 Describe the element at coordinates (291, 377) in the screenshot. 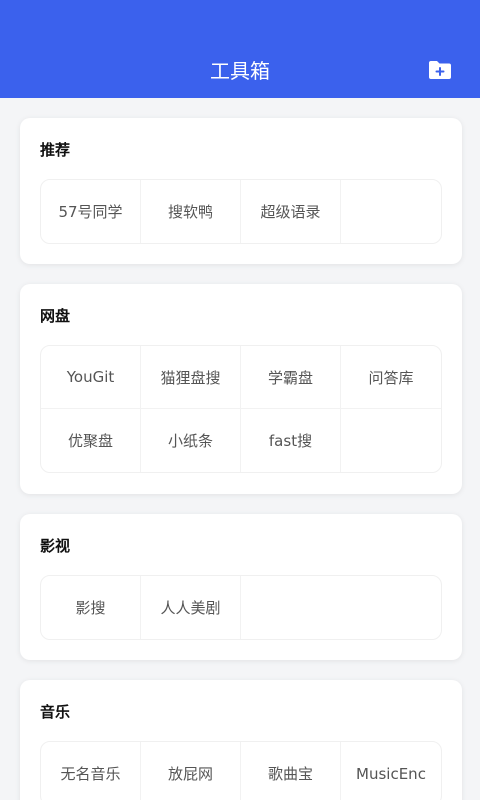

I see `tool-item: 学霸盘` at that location.